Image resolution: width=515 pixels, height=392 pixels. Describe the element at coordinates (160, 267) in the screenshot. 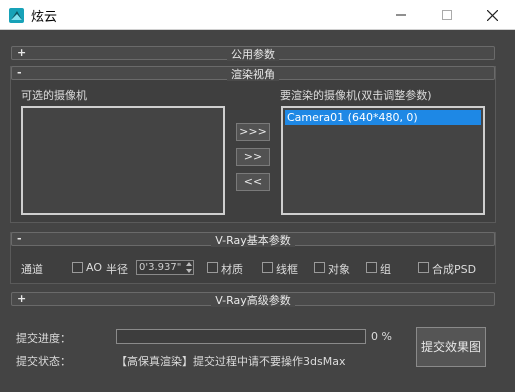

I see `radius-value: 0'3.937"` at that location.